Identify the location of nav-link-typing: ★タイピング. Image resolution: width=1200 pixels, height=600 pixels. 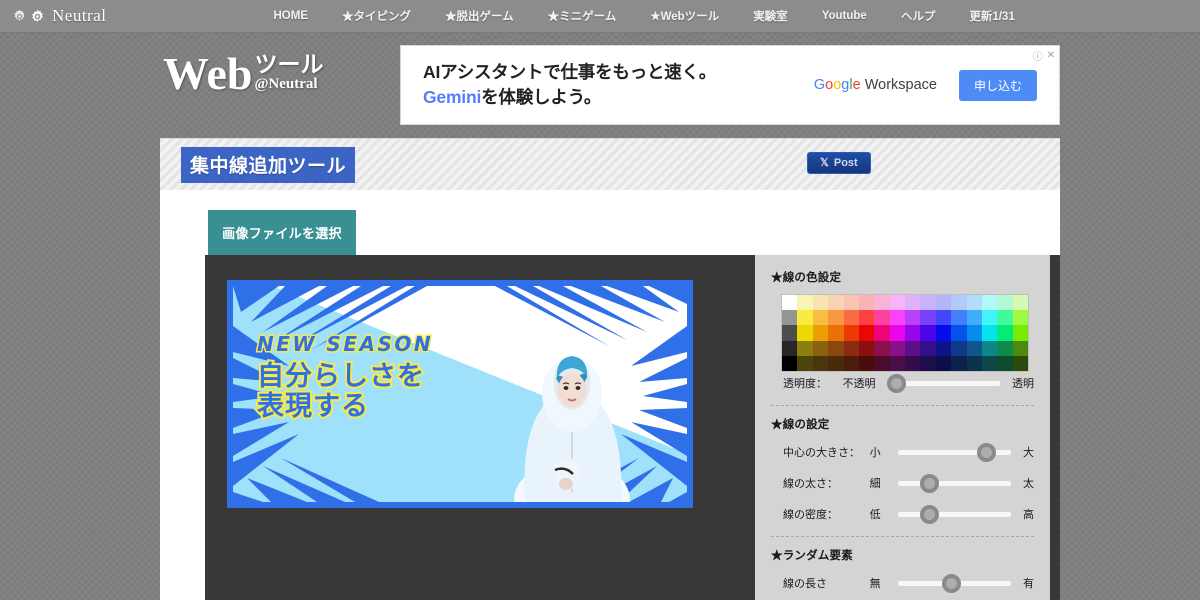
(376, 16).